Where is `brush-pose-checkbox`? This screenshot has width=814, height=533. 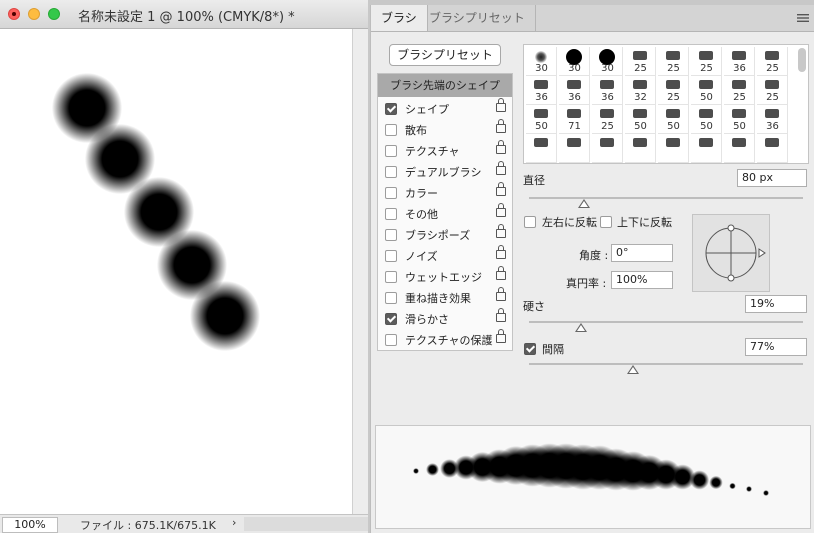
brush-pose-checkbox is located at coordinates (391, 235).